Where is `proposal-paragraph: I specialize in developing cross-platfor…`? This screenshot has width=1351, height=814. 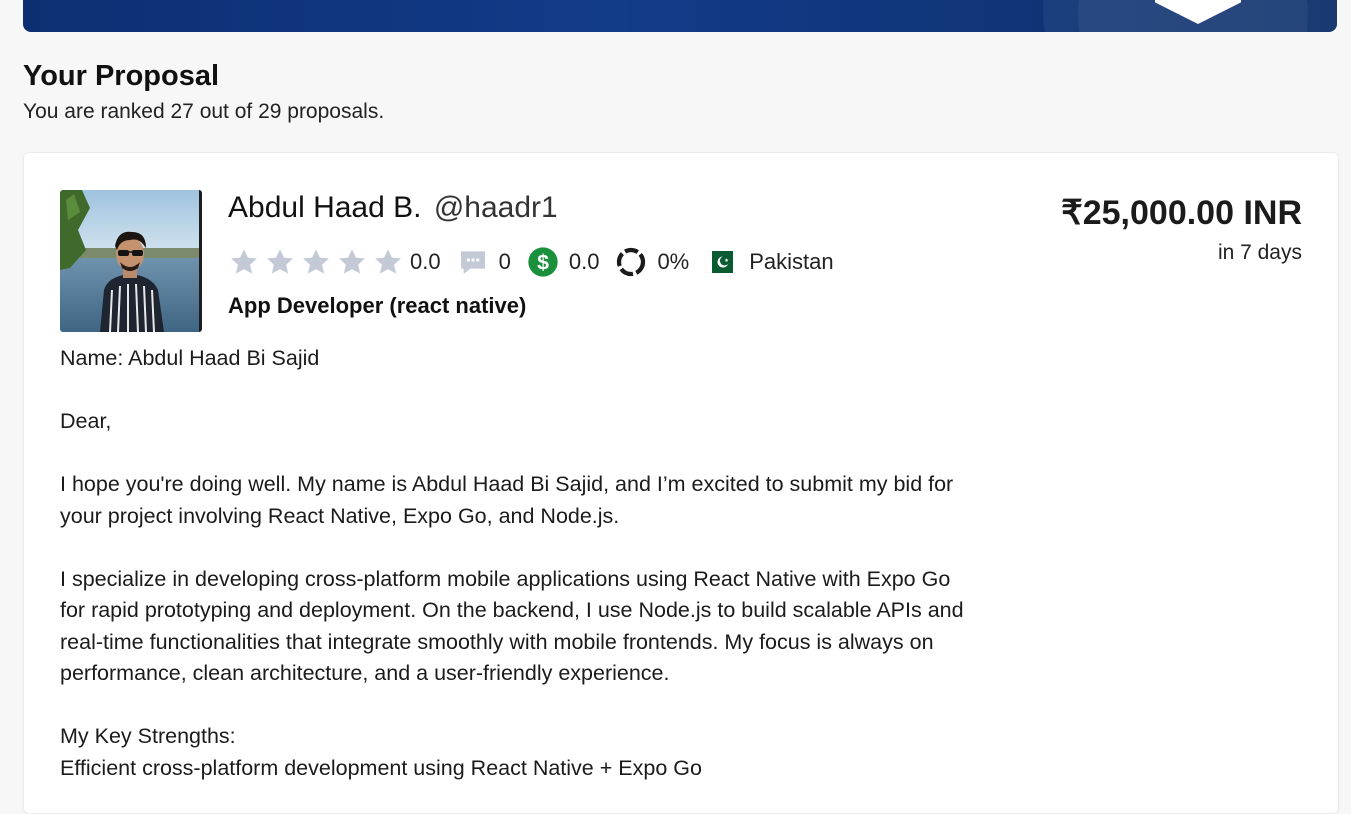 proposal-paragraph: I specialize in developing cross-platfor… is located at coordinates (512, 626).